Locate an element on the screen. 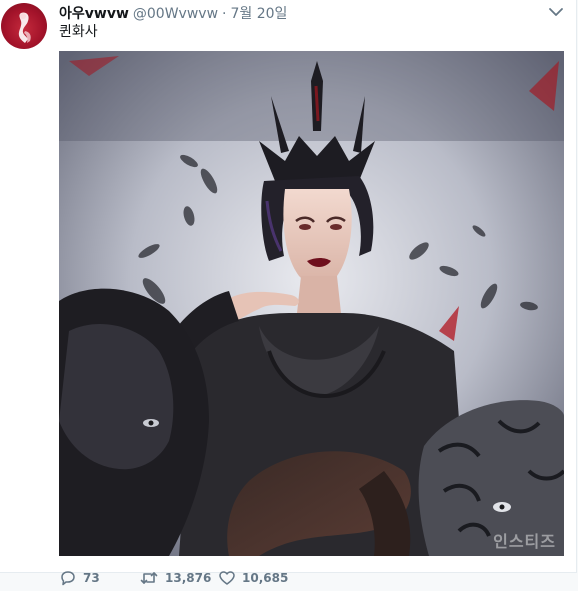 This screenshot has height=591, width=578. tweet-actions: 73 13,876 10,685 is located at coordinates (178, 578).